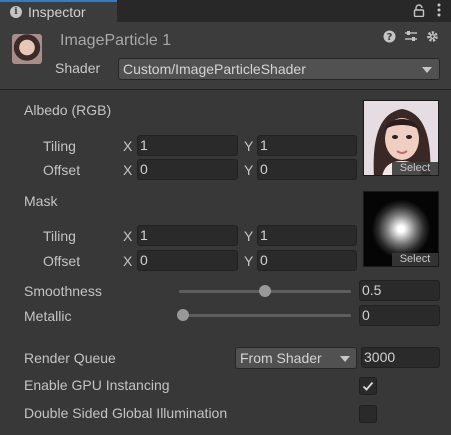 The height and width of the screenshot is (435, 451). What do you see at coordinates (187, 260) in the screenshot?
I see `mask-offset-x-field: 0` at bounding box center [187, 260].